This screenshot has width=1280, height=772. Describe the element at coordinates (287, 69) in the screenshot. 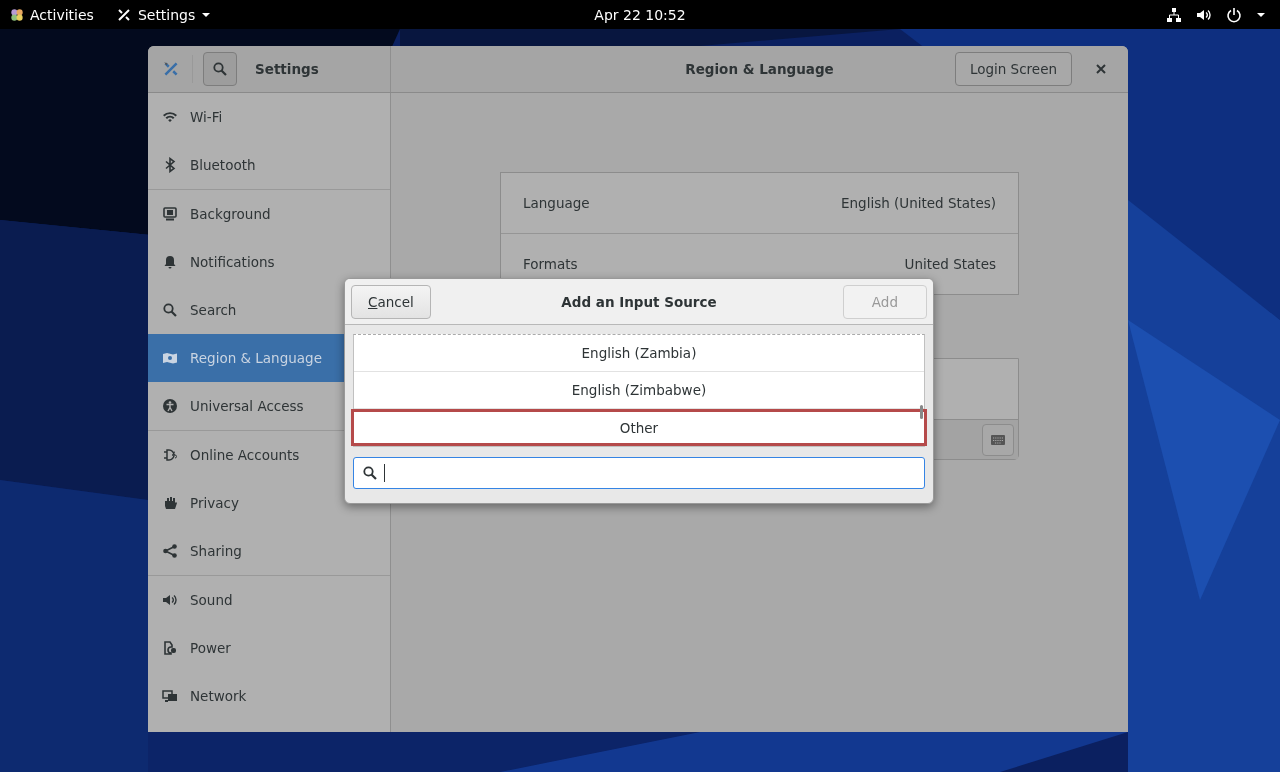

I see `window-title: Settings` at that location.